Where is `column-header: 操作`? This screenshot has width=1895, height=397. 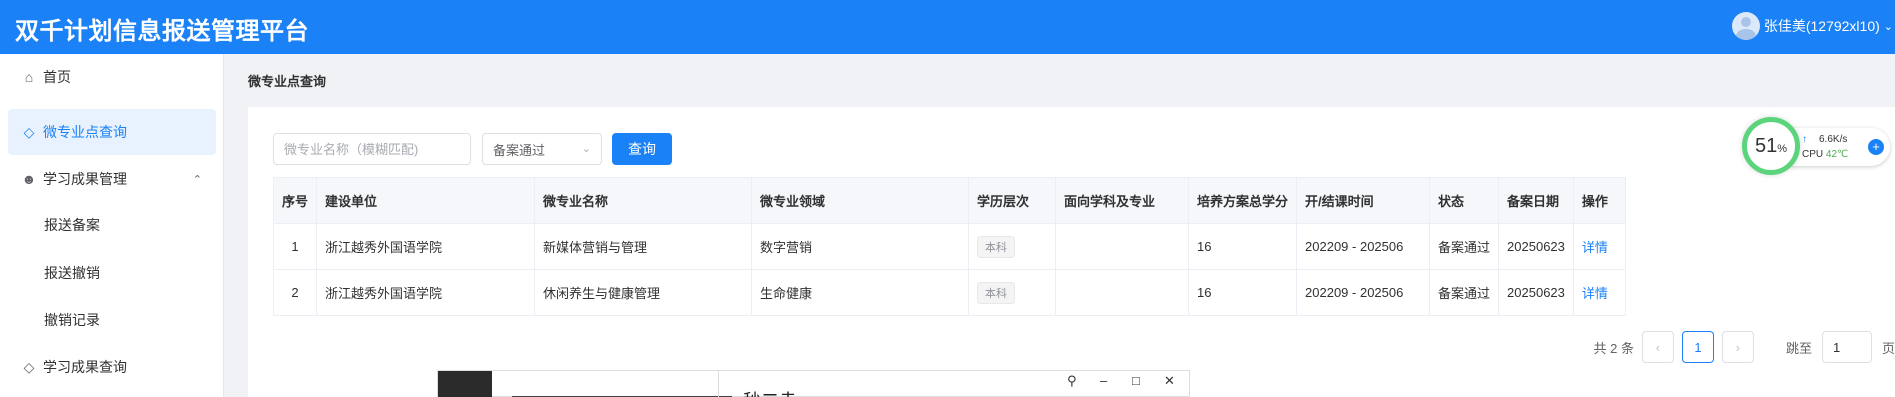
column-header: 操作 is located at coordinates (1599, 200).